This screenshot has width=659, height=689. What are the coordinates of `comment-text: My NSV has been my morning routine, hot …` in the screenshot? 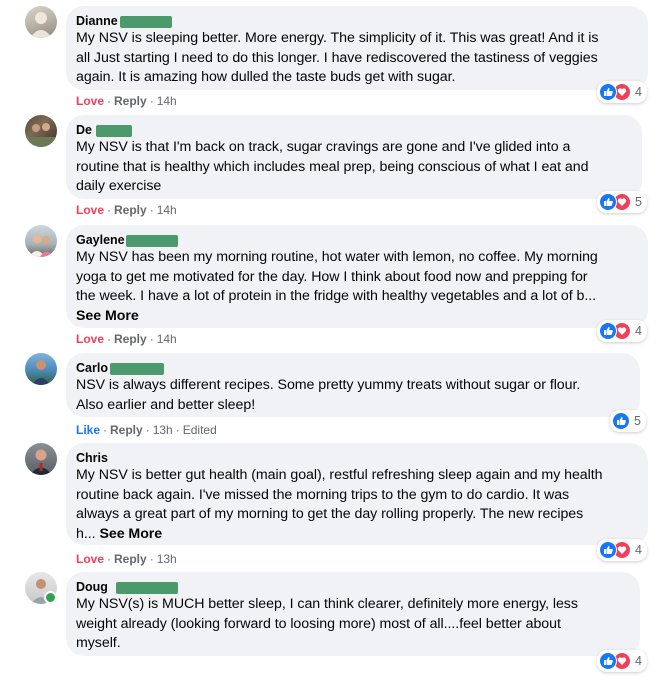 It's located at (357, 287).